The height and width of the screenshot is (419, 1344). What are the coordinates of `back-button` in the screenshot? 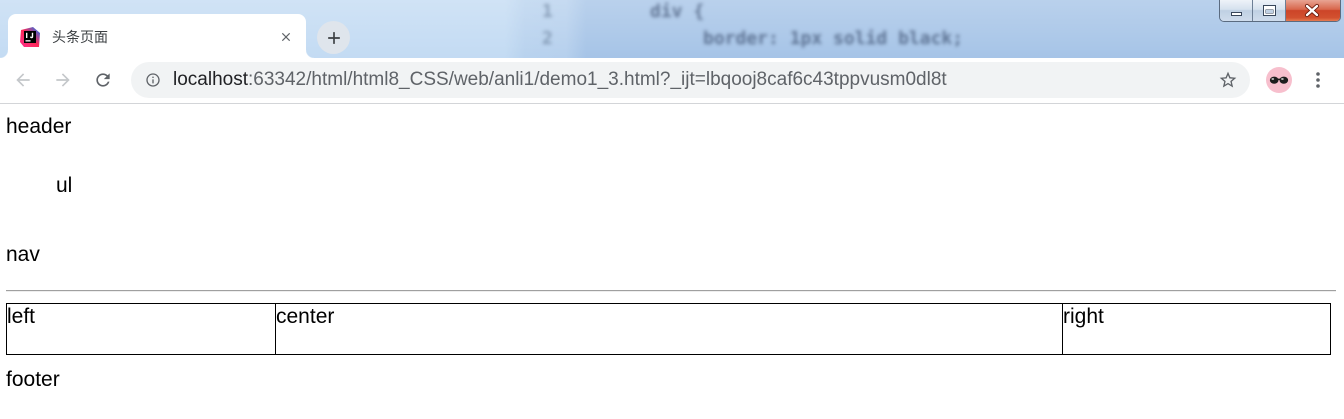 It's located at (23, 80).